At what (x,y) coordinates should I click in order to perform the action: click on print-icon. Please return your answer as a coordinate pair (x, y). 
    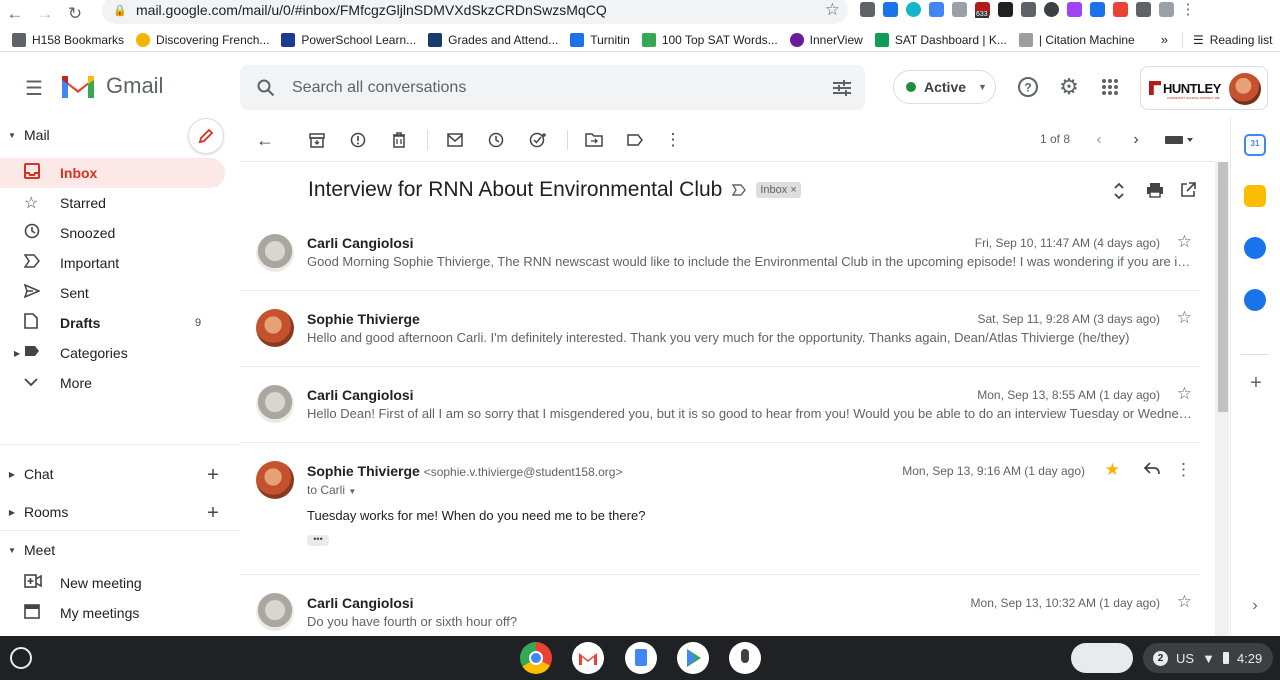
    Looking at the image, I should click on (1155, 190).